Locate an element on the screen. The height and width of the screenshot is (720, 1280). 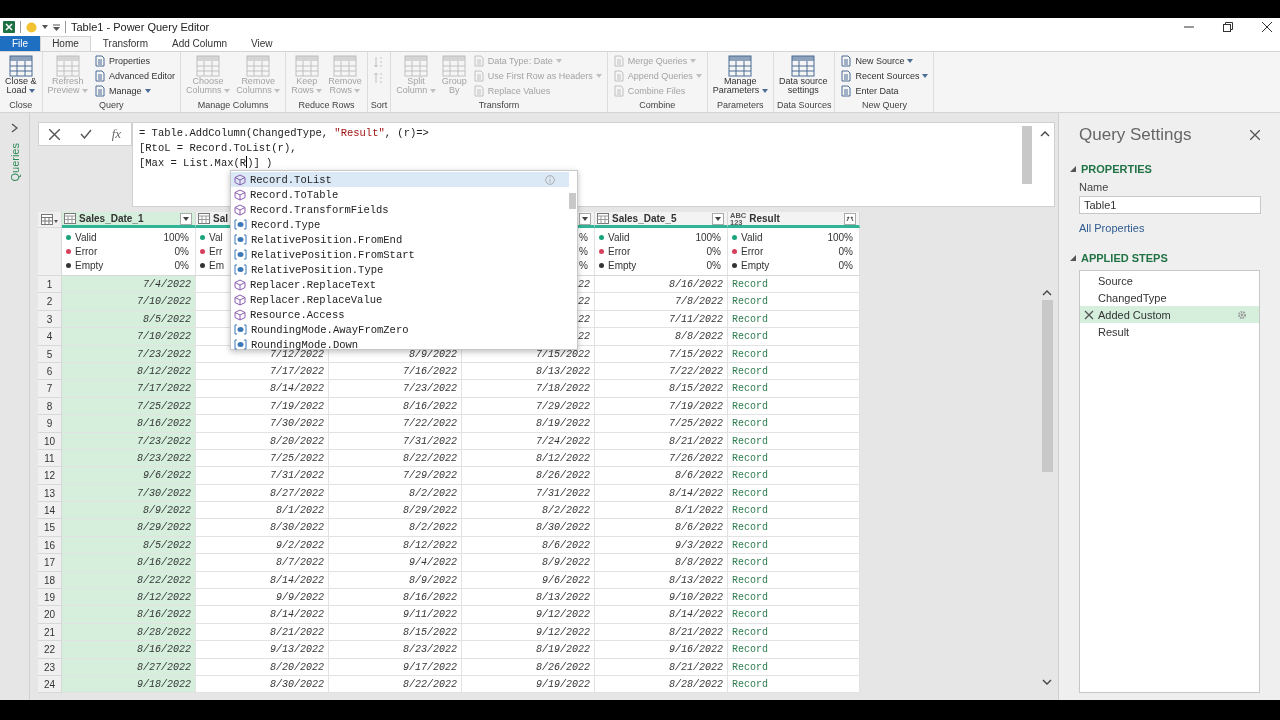
ribbon-button: Manage Parameters is located at coordinates (740, 75).